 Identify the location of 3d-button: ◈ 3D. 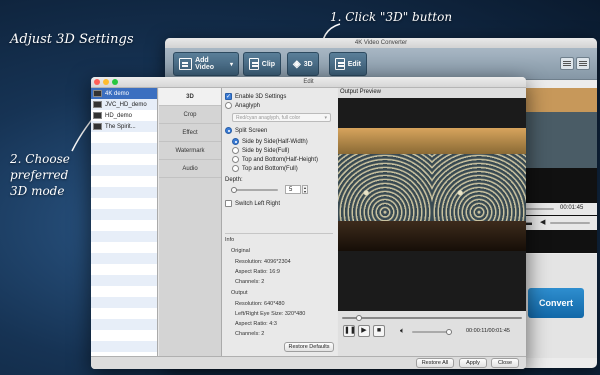
(303, 64).